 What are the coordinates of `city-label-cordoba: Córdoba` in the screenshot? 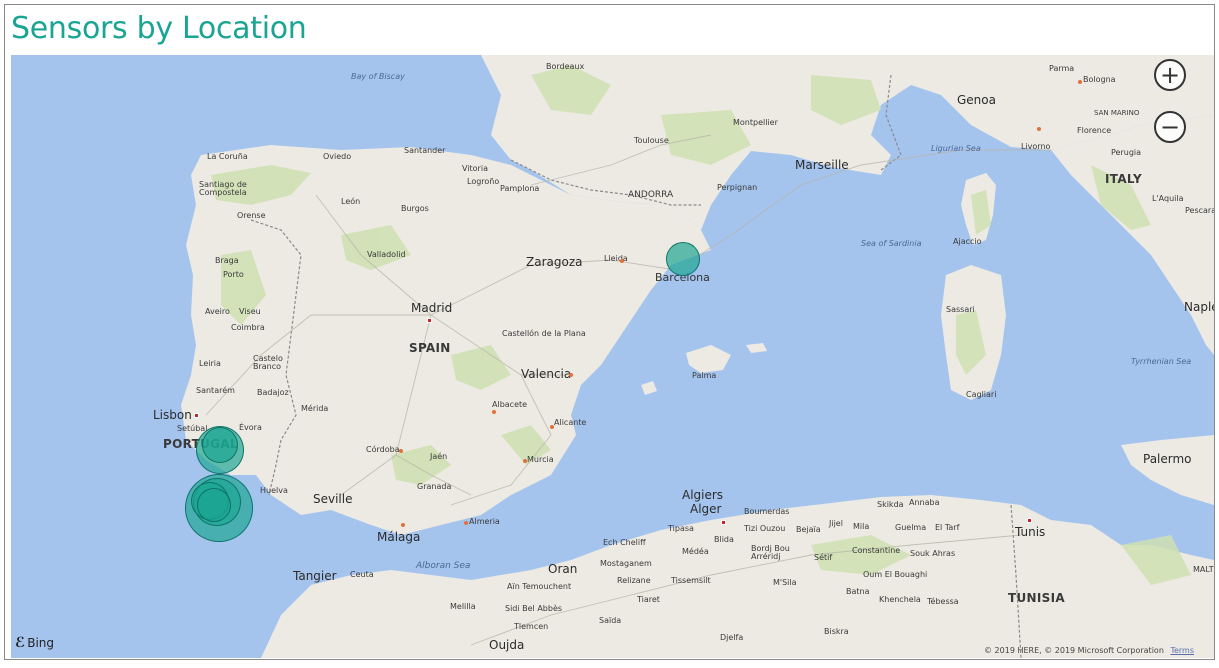 It's located at (383, 449).